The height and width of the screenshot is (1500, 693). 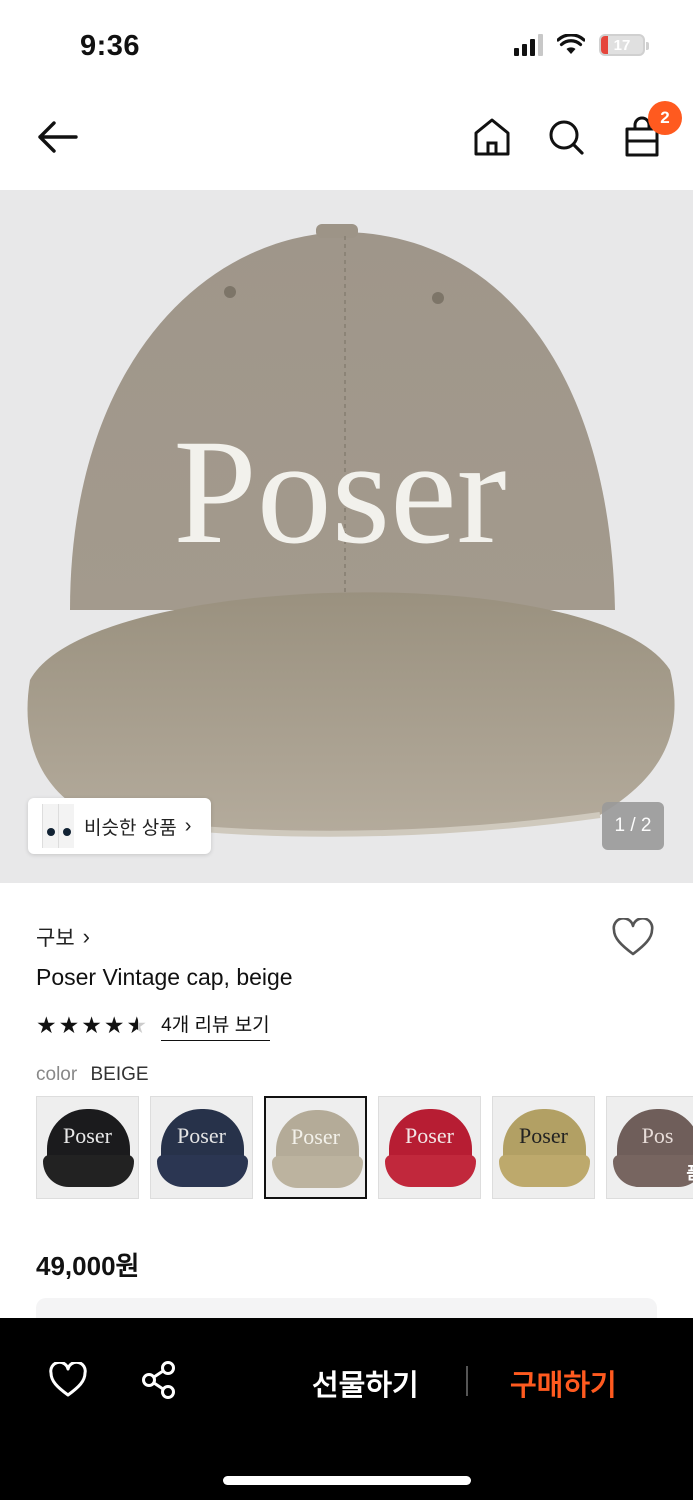 I want to click on color-value: BEIGE, so click(x=119, y=1074).